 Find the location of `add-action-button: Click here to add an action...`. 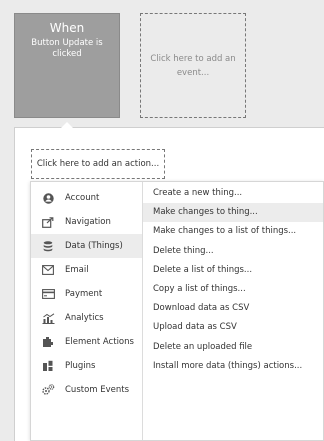

add-action-button: Click here to add an action... is located at coordinates (98, 164).